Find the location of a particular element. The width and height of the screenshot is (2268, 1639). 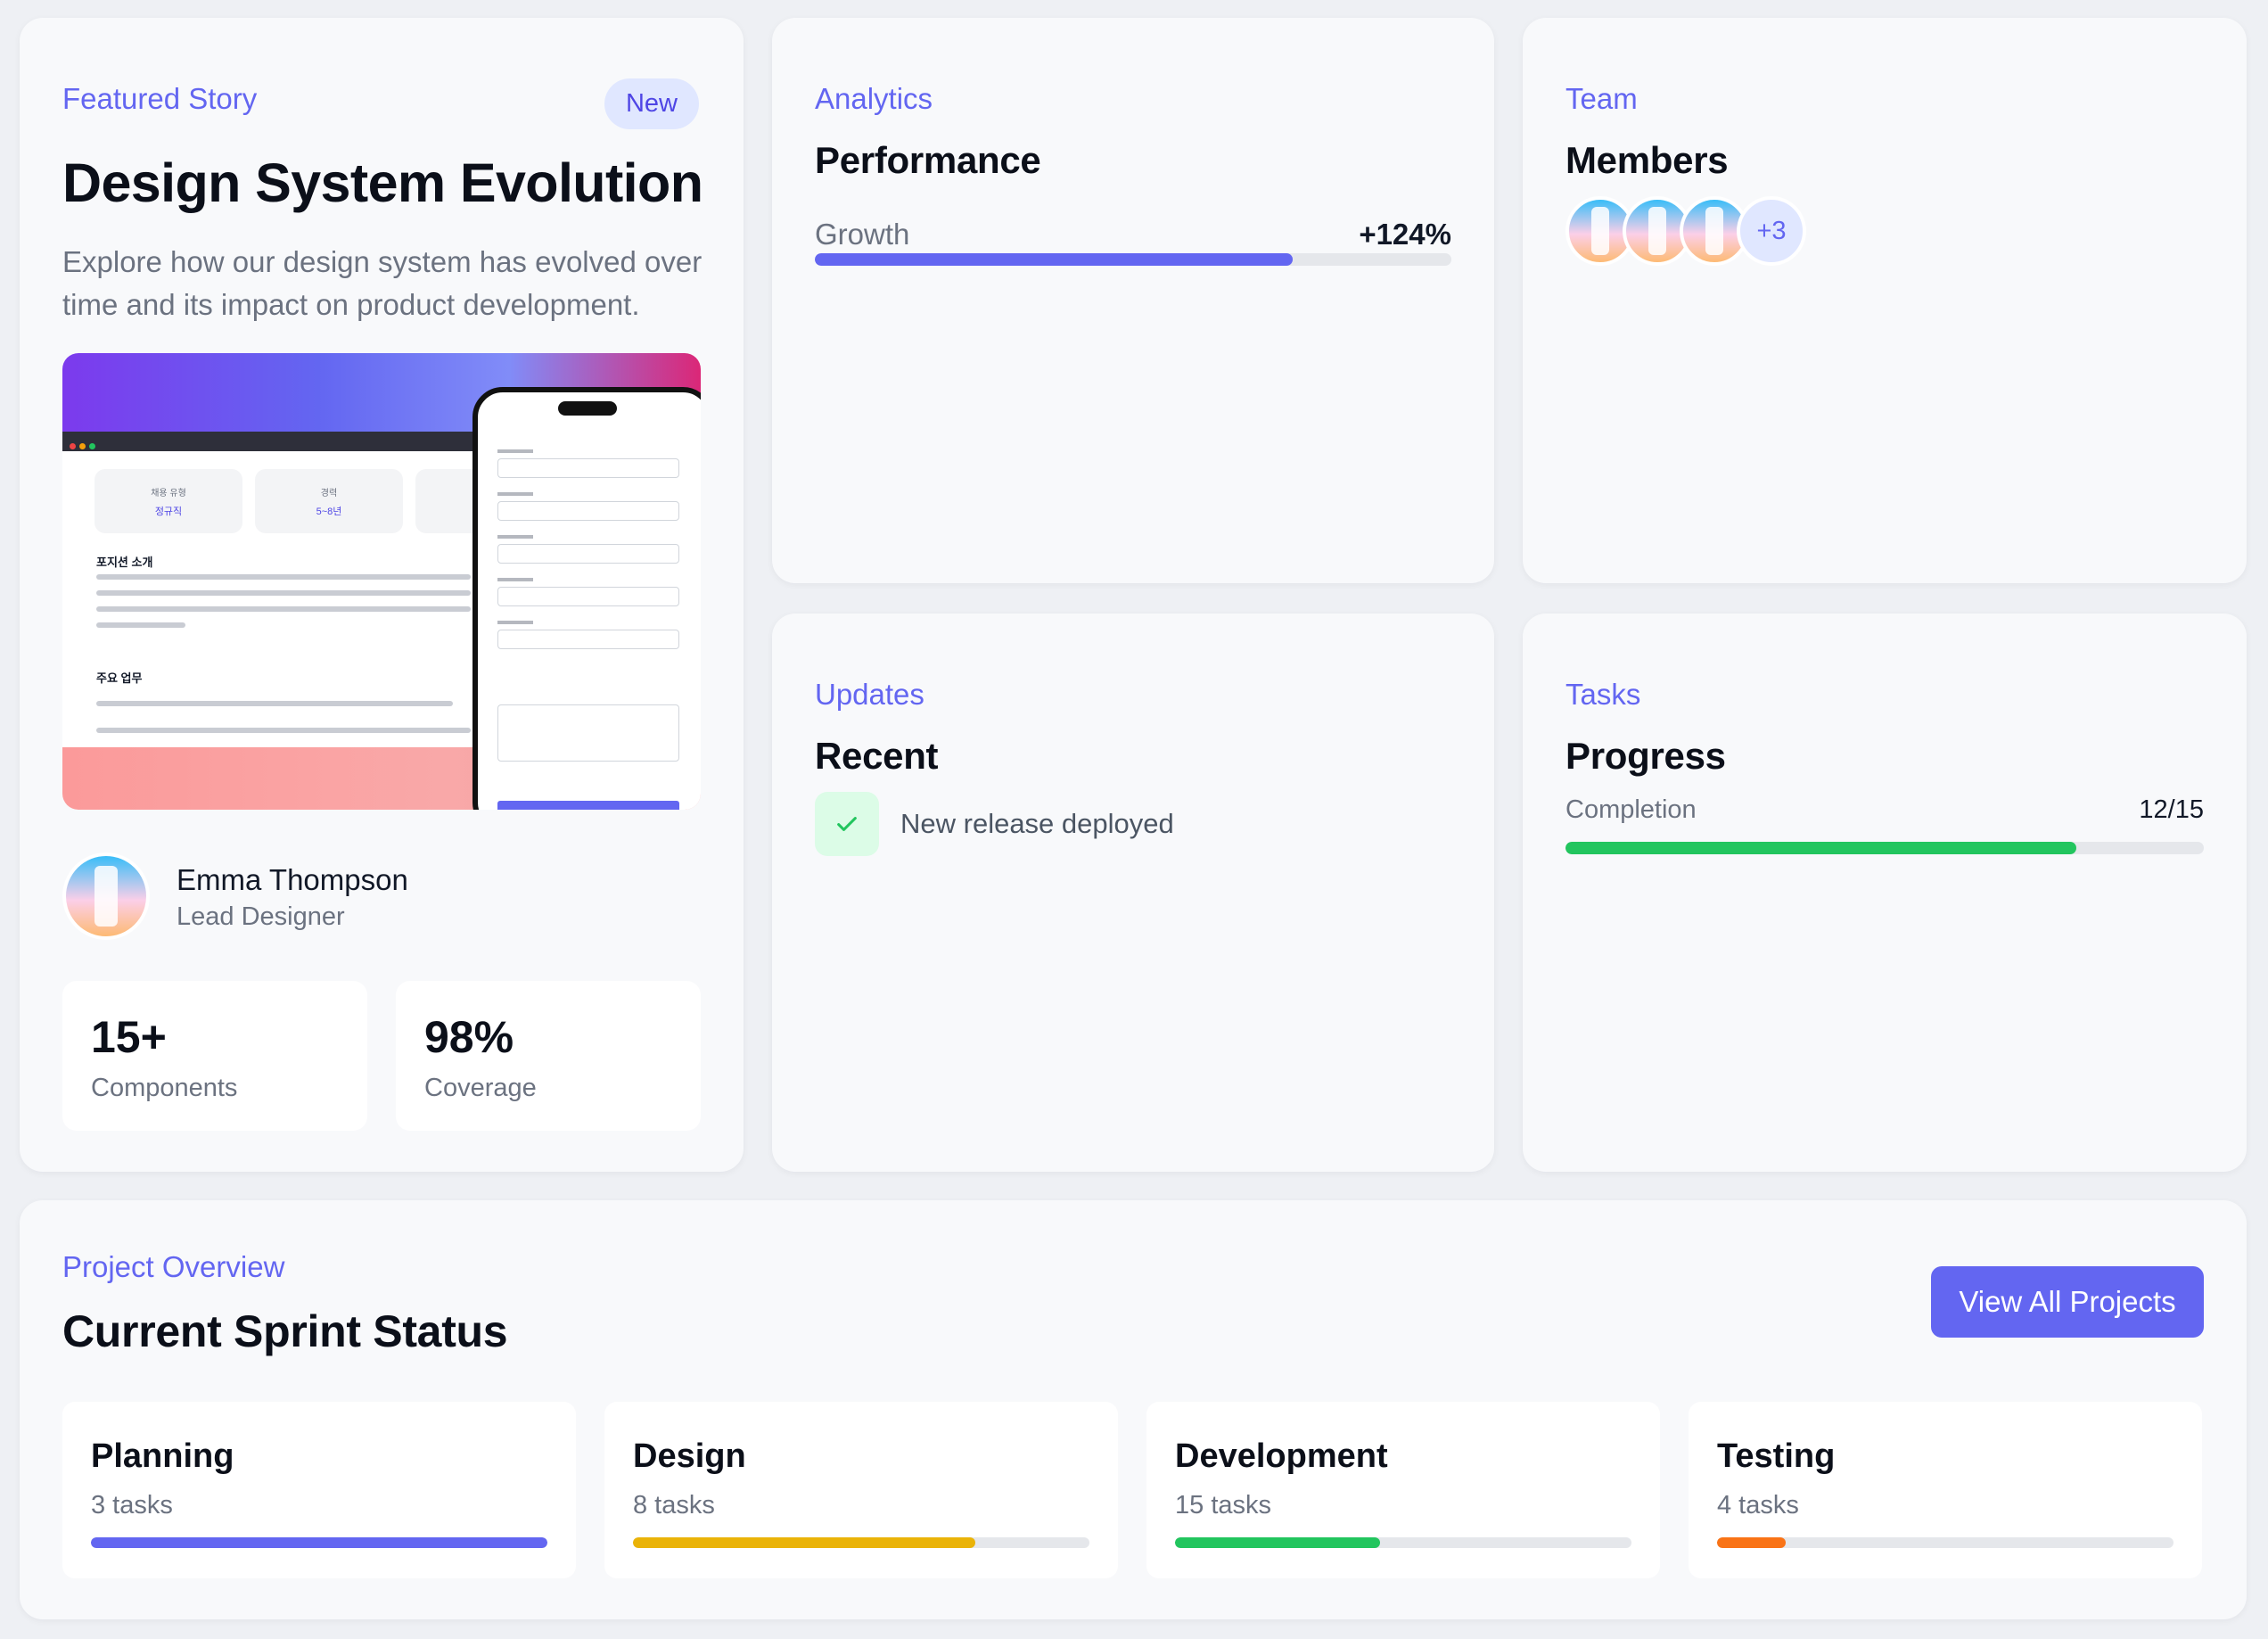

more-members-count: +3 is located at coordinates (1771, 231).